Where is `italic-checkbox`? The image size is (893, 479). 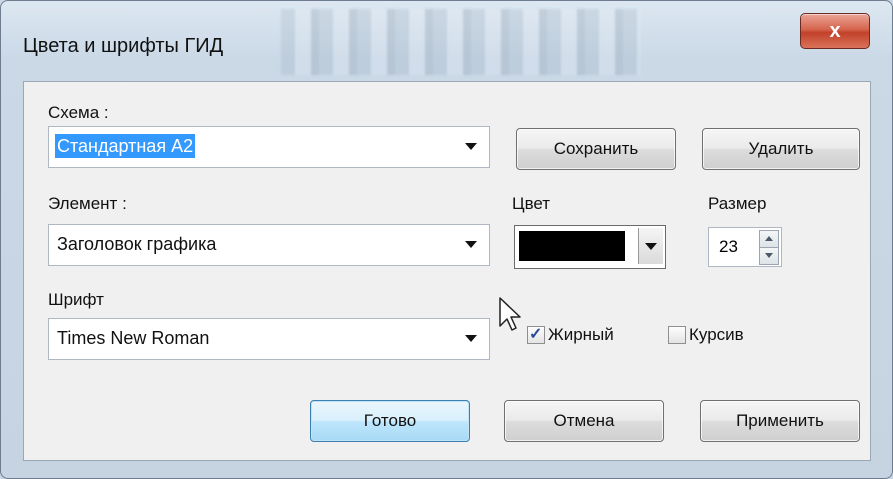
italic-checkbox is located at coordinates (677, 335).